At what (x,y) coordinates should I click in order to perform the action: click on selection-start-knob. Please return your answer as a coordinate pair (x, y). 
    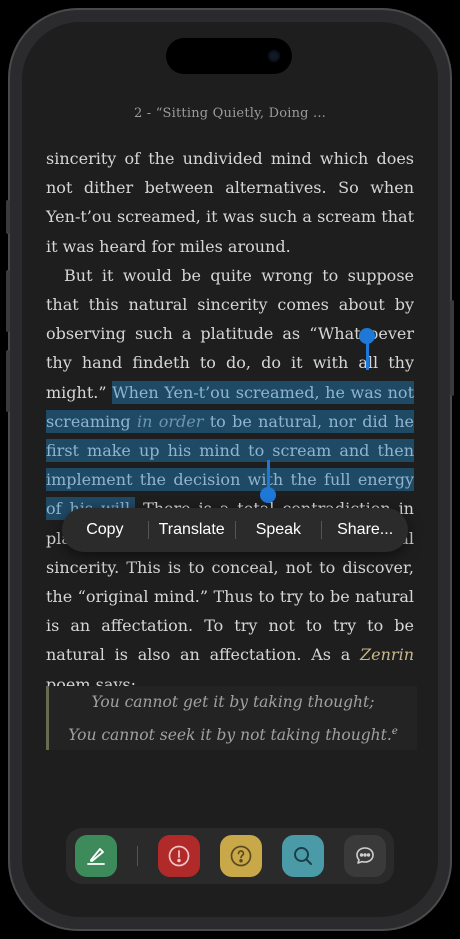
    Looking at the image, I should click on (367, 336).